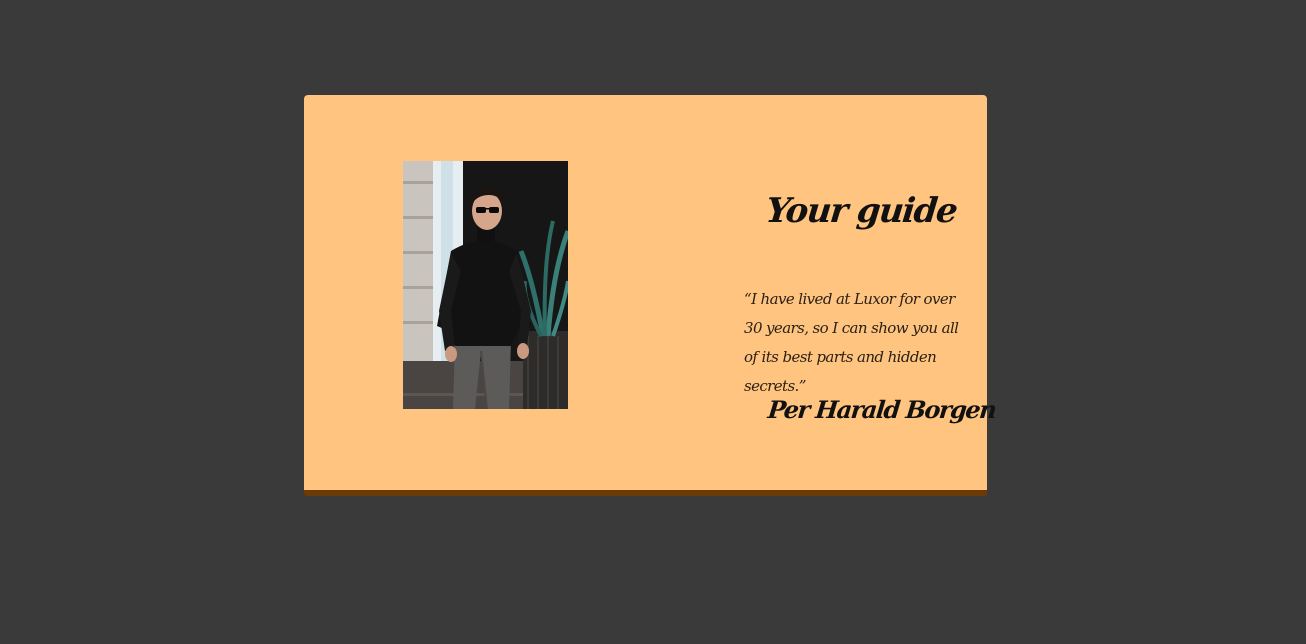 The width and height of the screenshot is (1306, 644). I want to click on guide-portrait-photo, so click(485, 285).